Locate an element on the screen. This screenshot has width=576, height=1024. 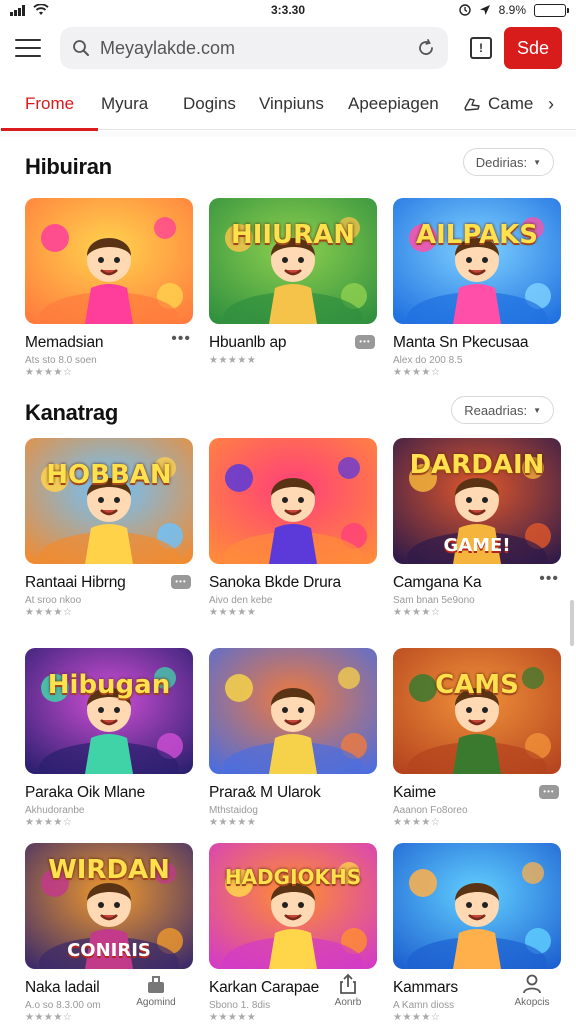
app-name: Paraka Oik Mlane is located at coordinates (109, 793).